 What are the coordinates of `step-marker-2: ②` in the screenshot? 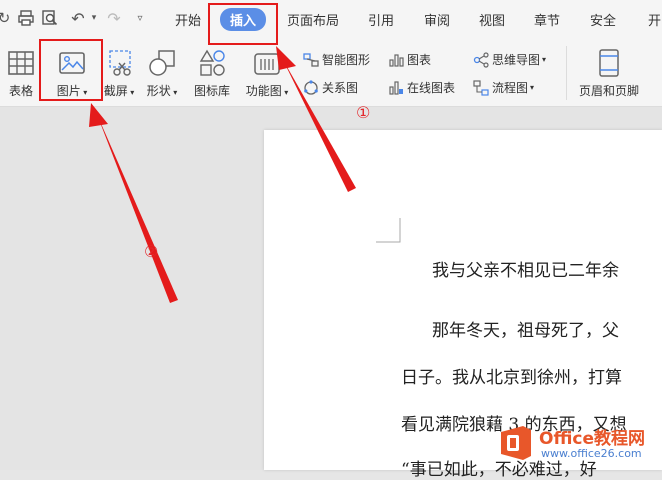 It's located at (151, 251).